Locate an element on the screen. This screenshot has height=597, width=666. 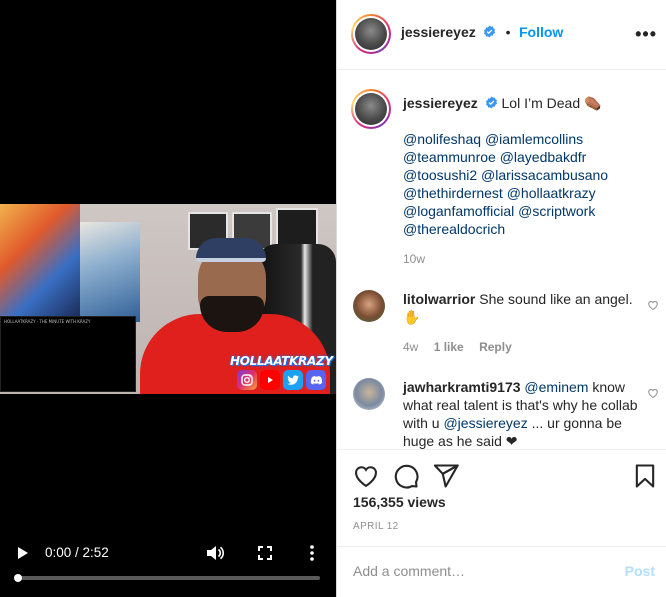
caption-avatar is located at coordinates (371, 109).